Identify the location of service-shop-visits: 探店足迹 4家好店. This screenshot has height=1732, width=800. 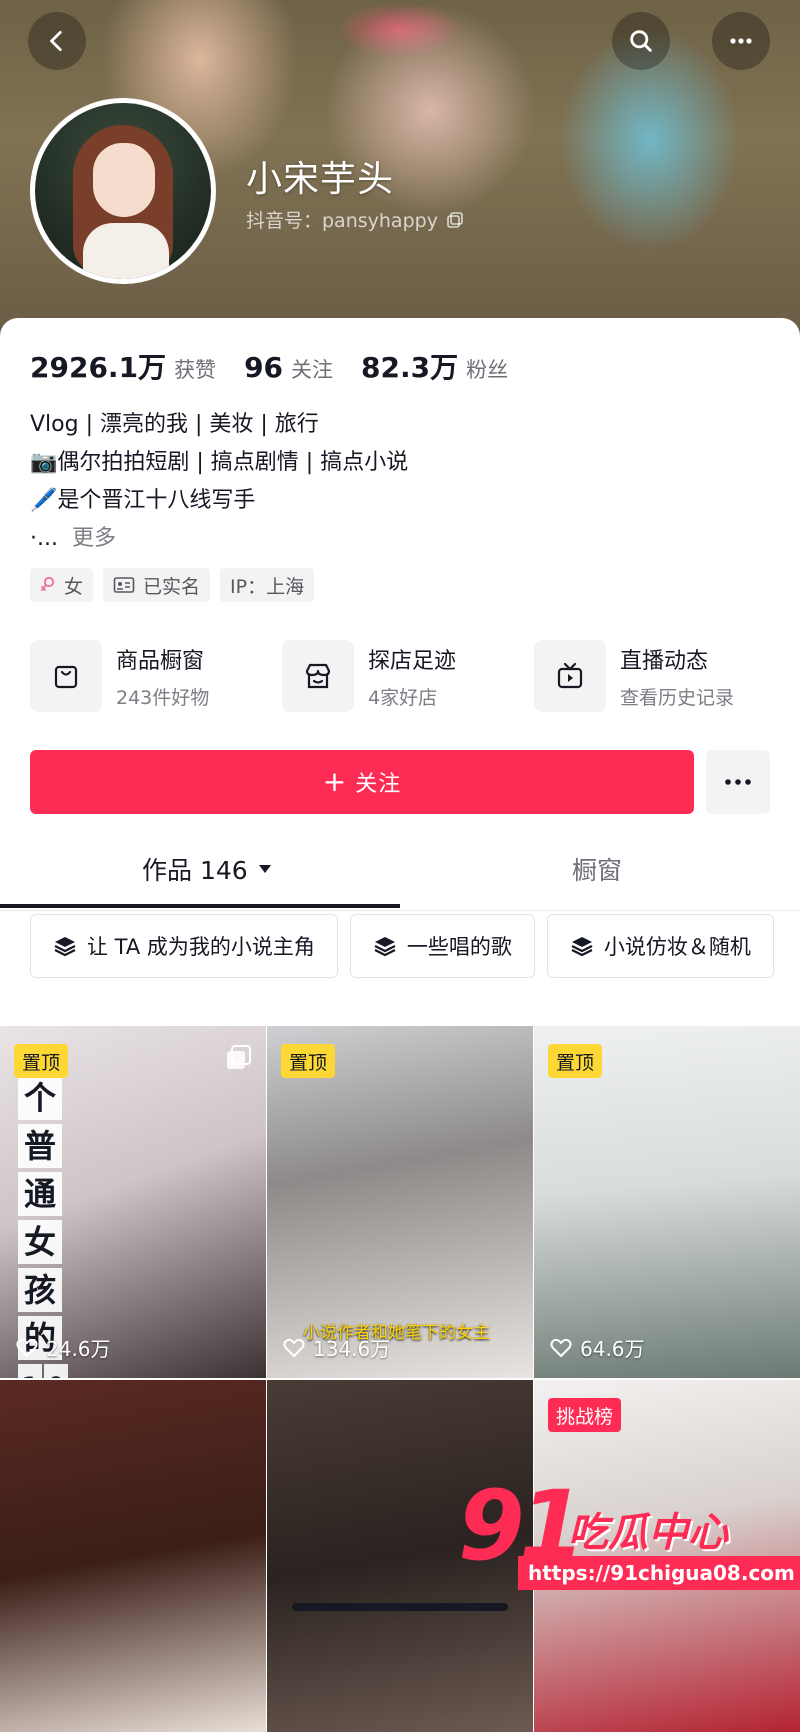
(408, 676).